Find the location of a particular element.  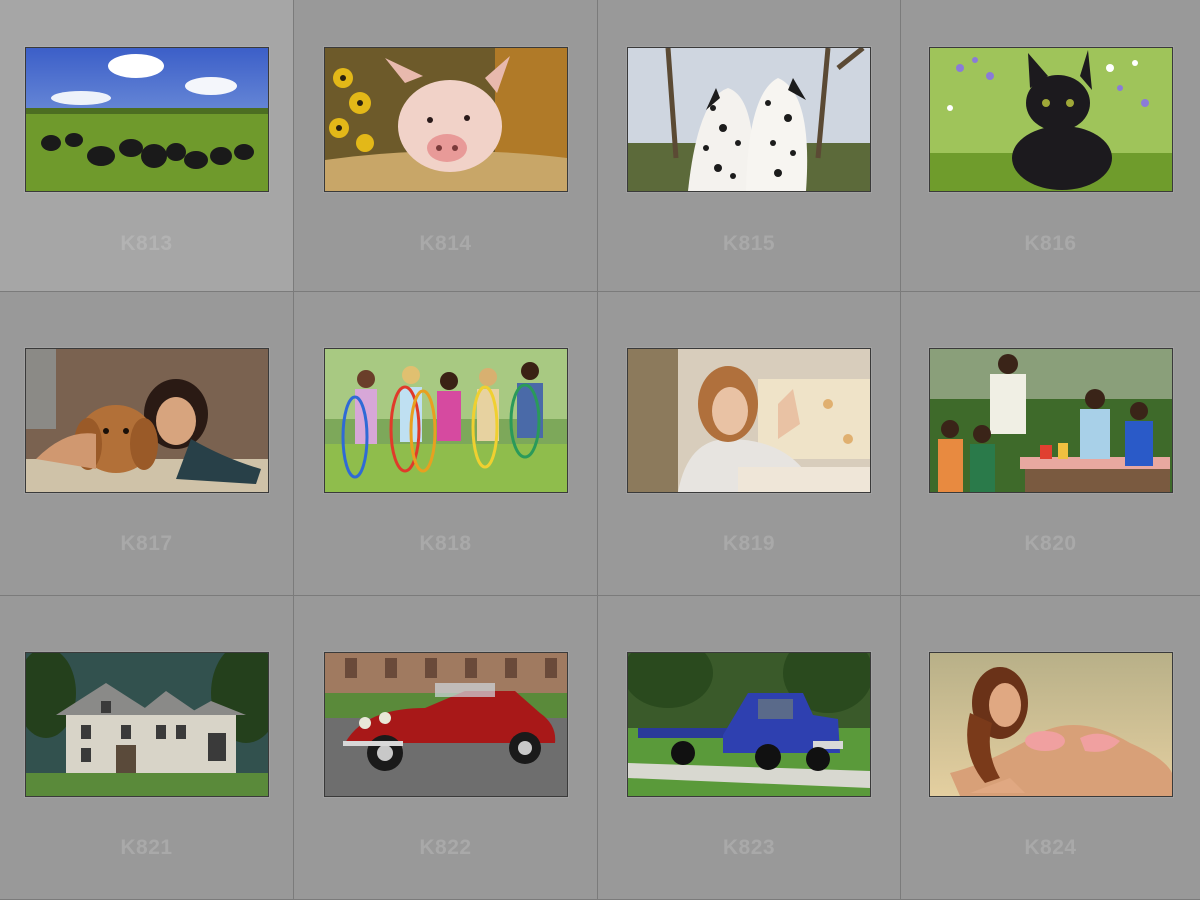

thumbnail-label: K824 is located at coordinates (1050, 847).